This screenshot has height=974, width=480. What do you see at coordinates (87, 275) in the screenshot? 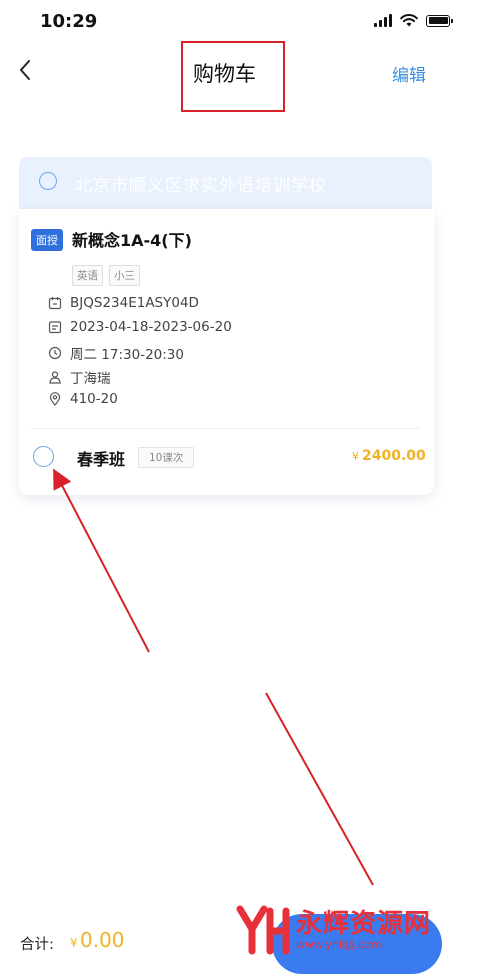
I see `subject-chip: 英语` at bounding box center [87, 275].